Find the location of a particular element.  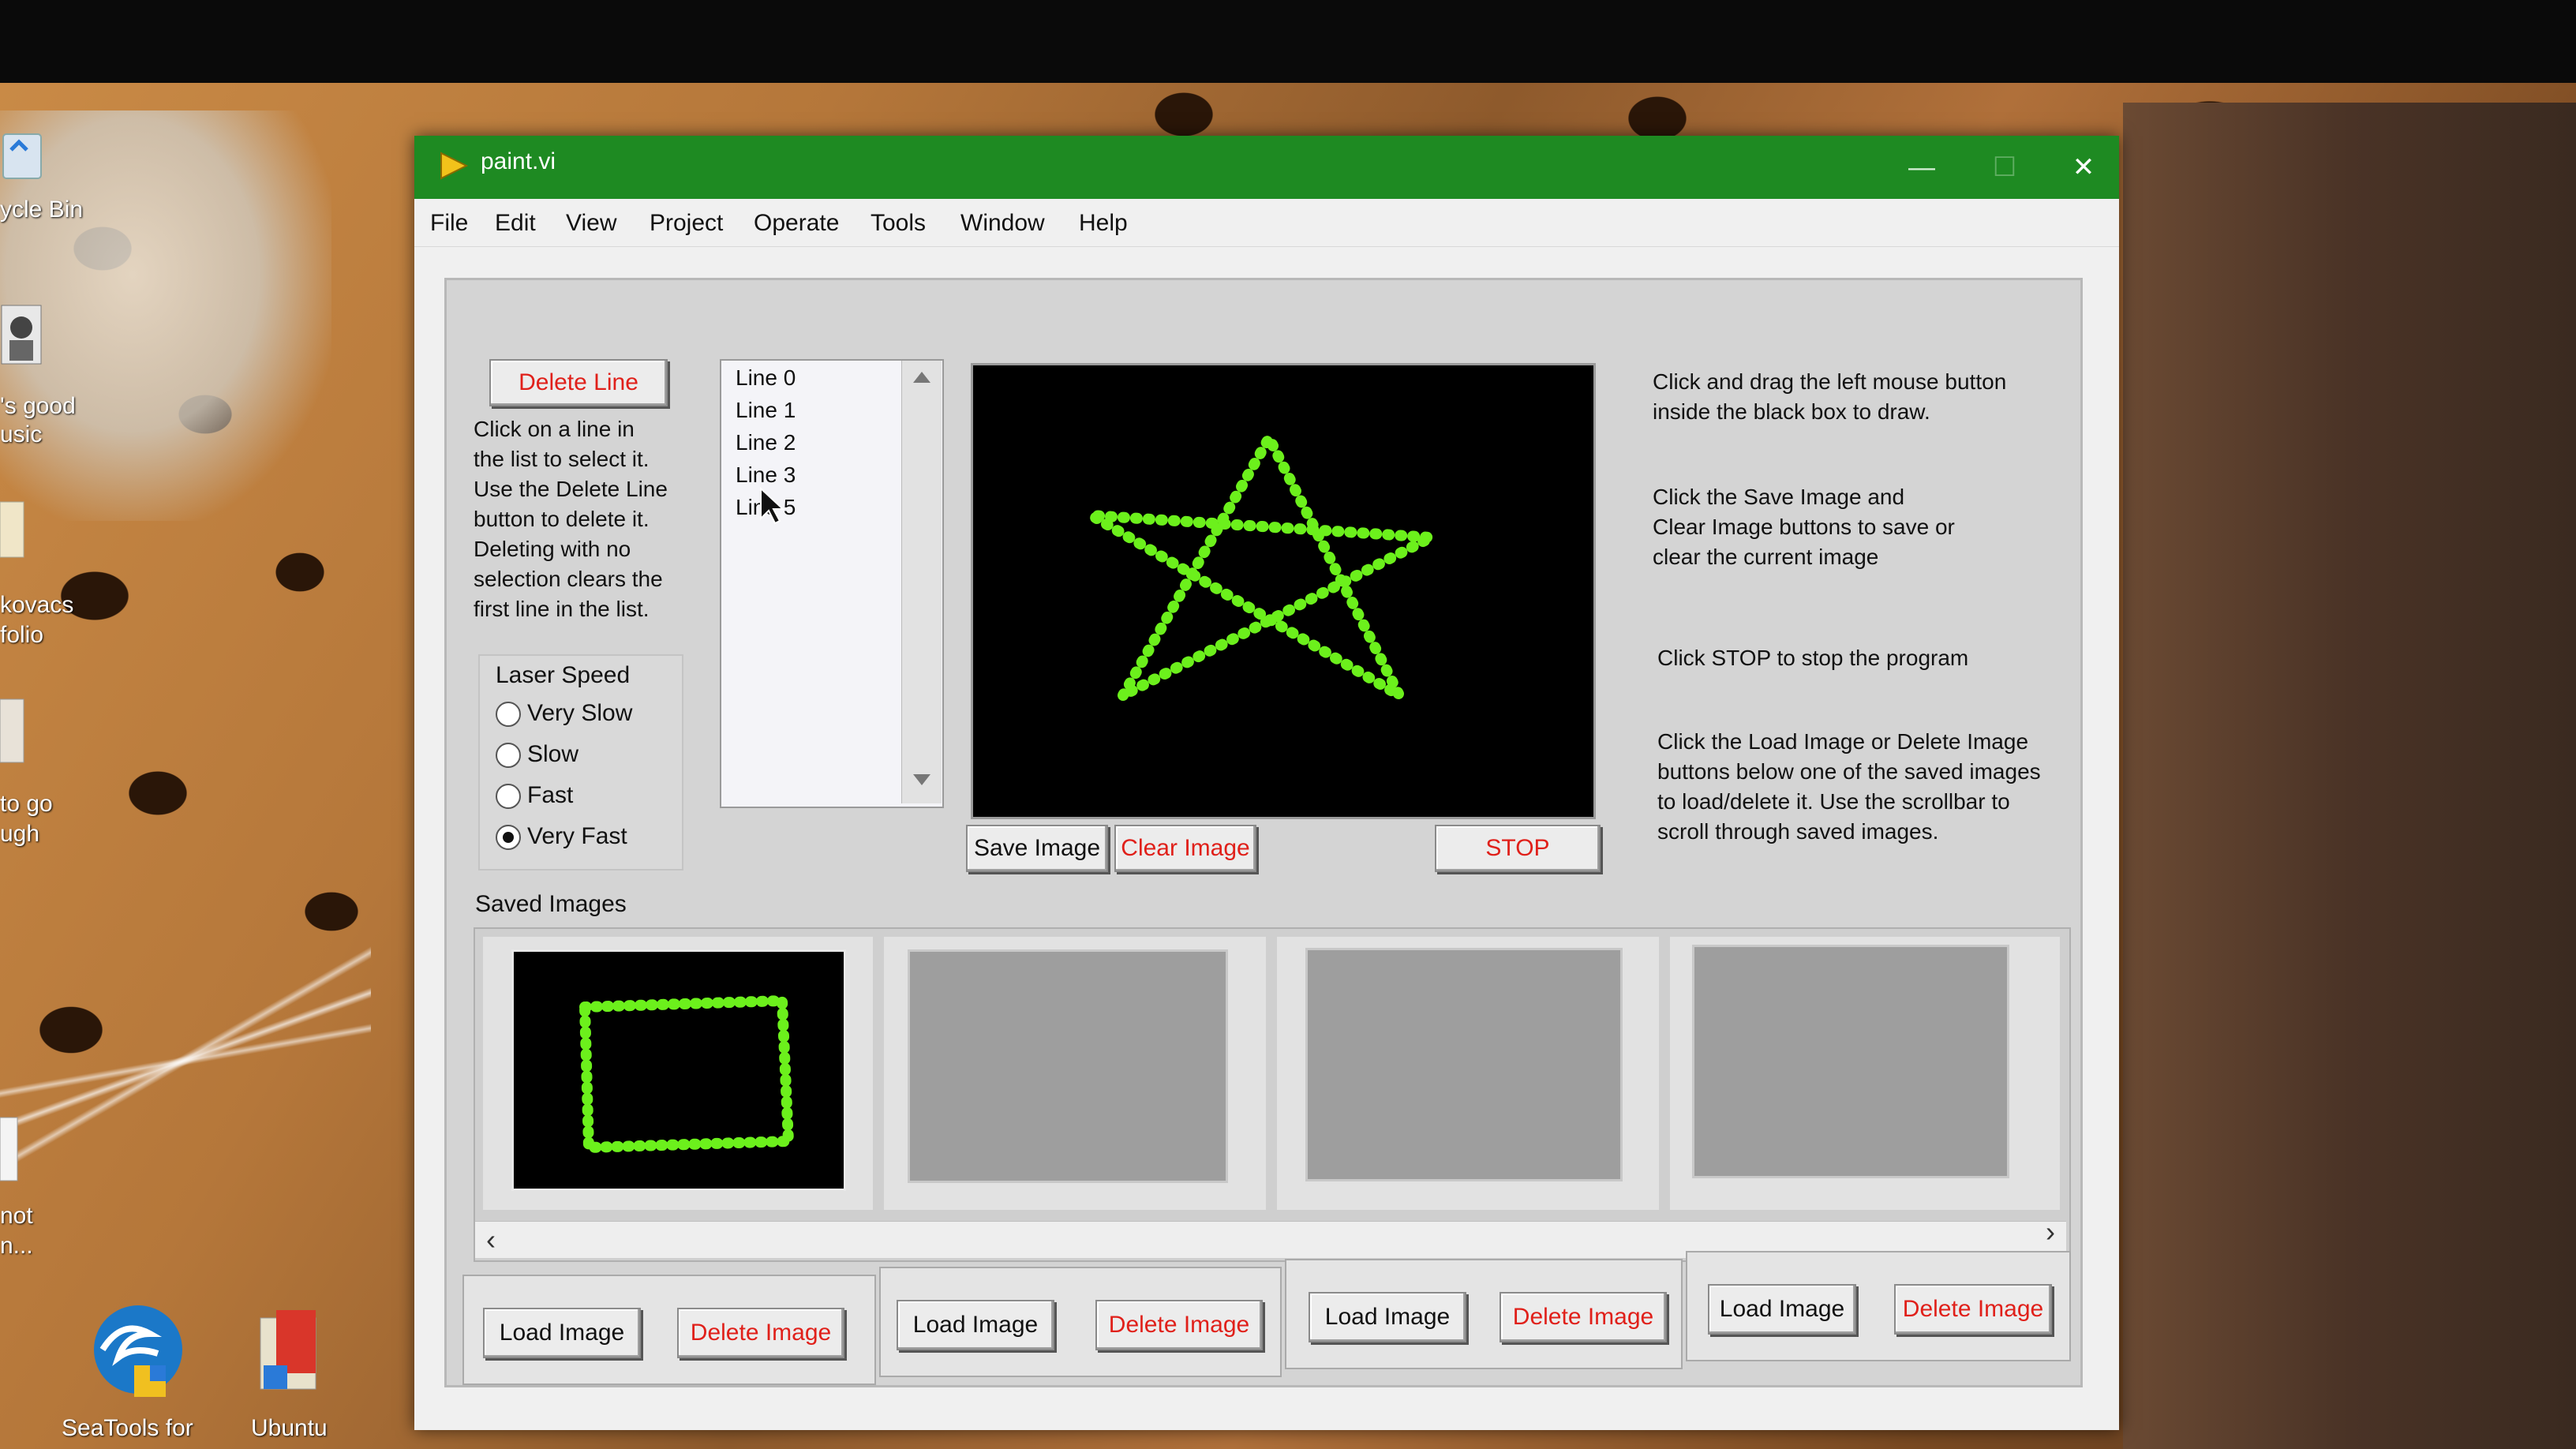

minimize-button: — is located at coordinates (1921, 167).